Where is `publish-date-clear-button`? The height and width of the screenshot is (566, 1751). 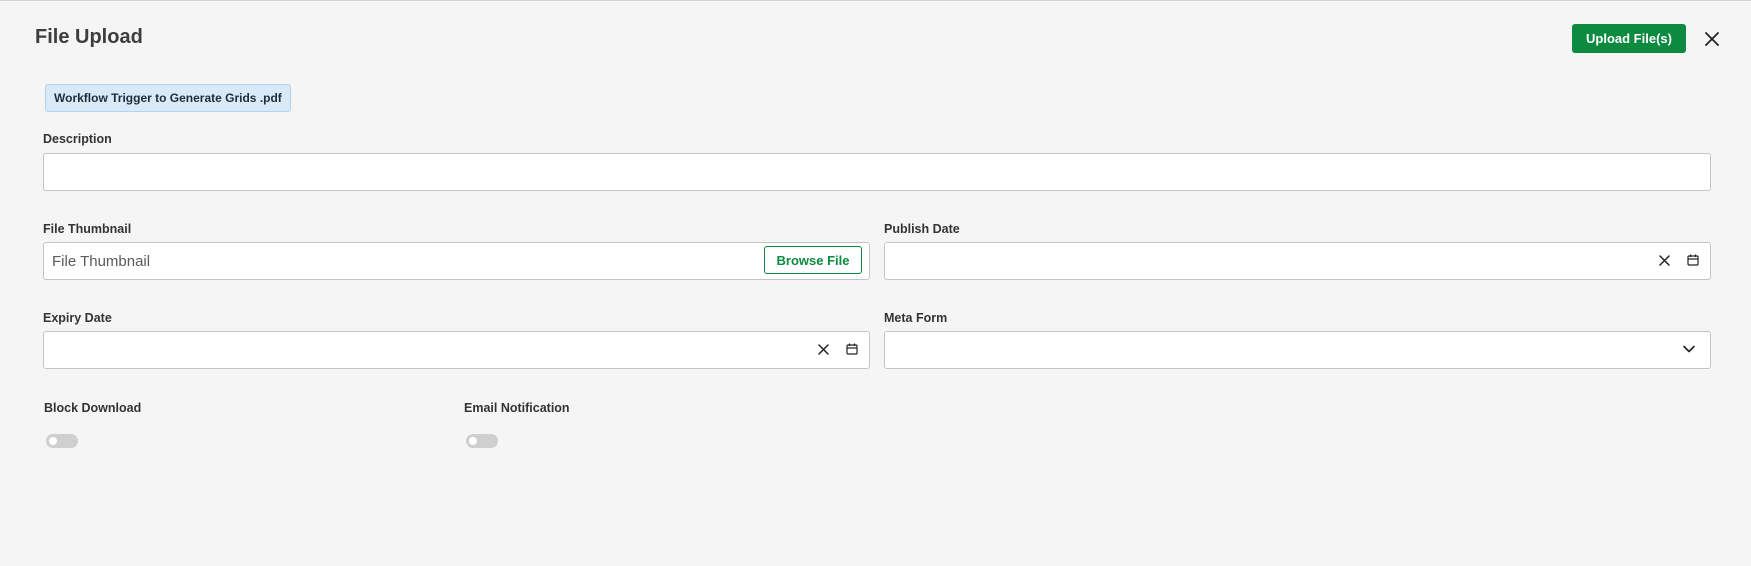
publish-date-clear-button is located at coordinates (1664, 260).